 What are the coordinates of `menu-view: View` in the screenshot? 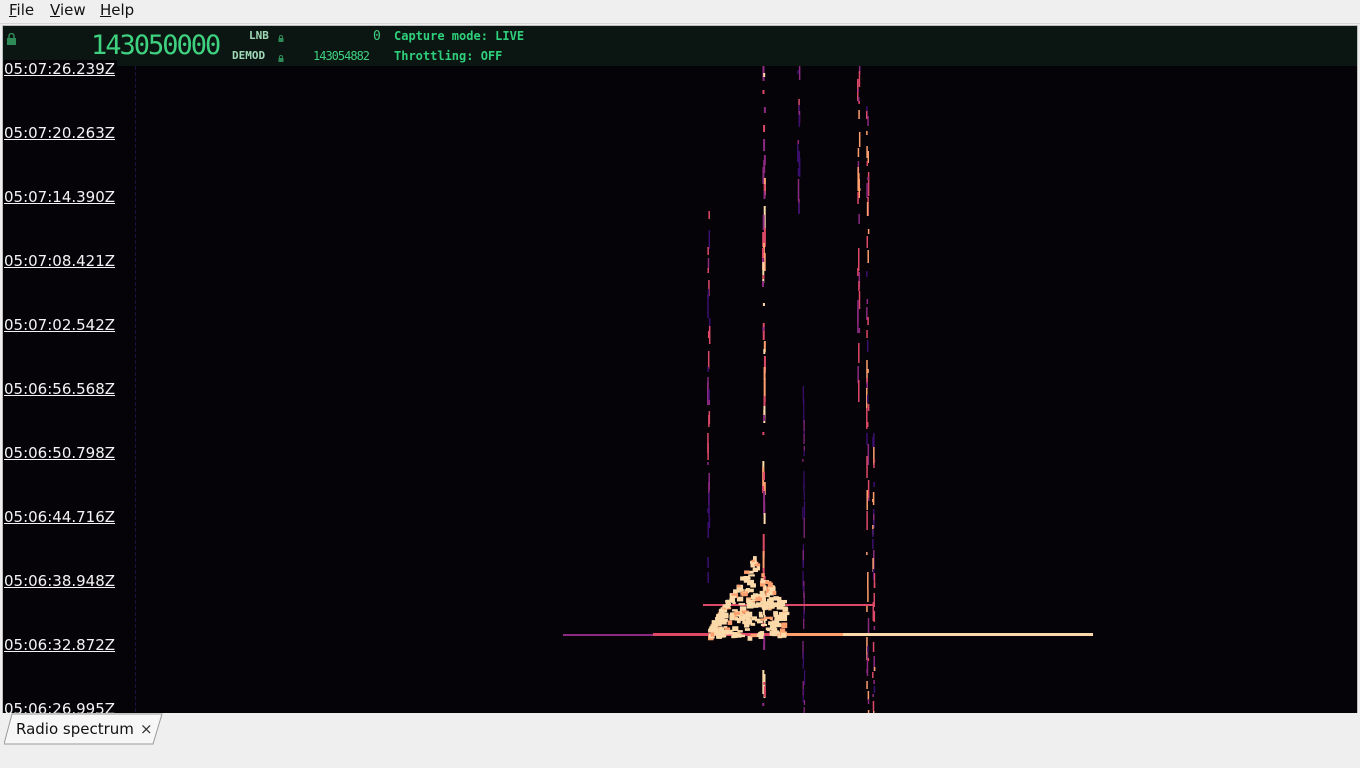 It's located at (68, 10).